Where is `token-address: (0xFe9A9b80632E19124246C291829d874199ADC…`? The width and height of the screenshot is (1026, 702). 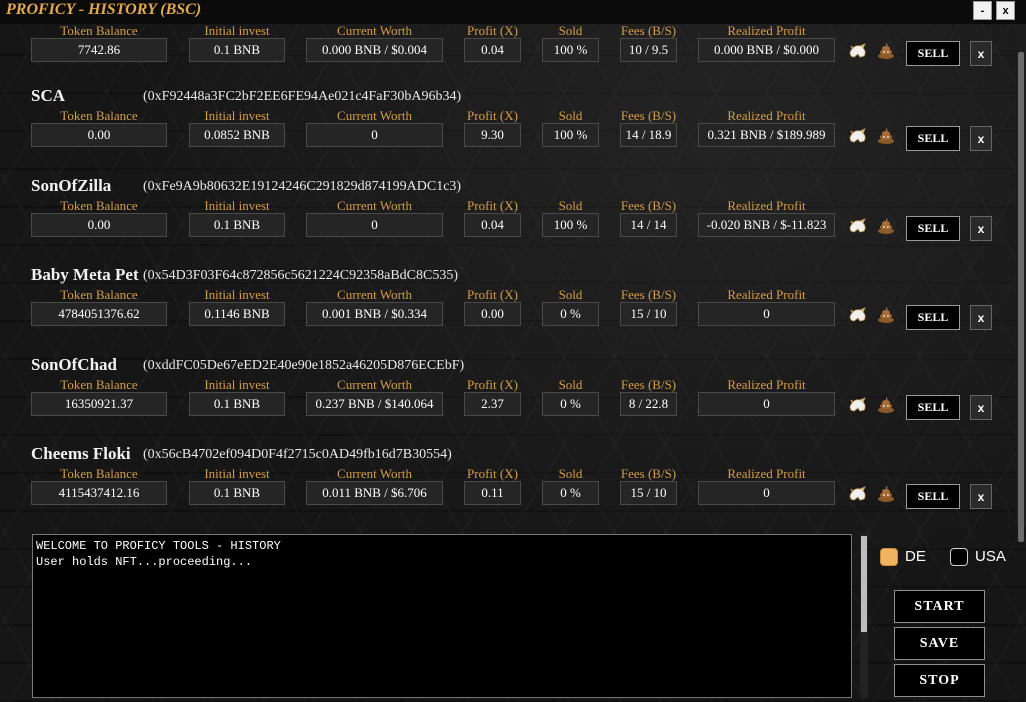
token-address: (0xFe9A9b80632E19124246C291829d874199ADC… is located at coordinates (302, 186).